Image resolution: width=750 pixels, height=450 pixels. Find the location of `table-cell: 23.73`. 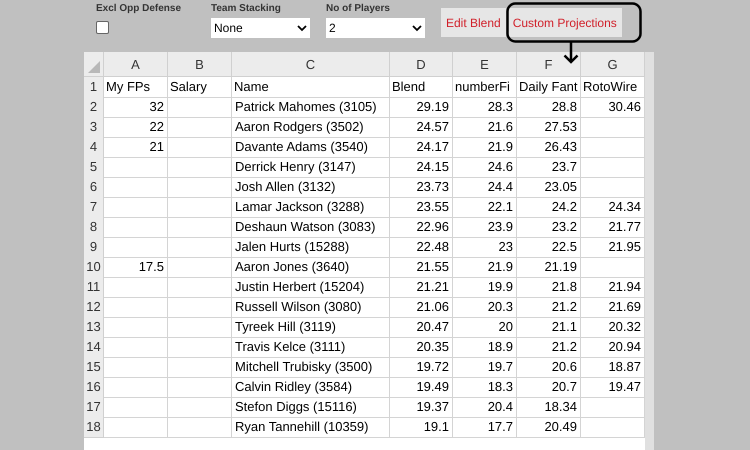

table-cell: 23.73 is located at coordinates (421, 187).